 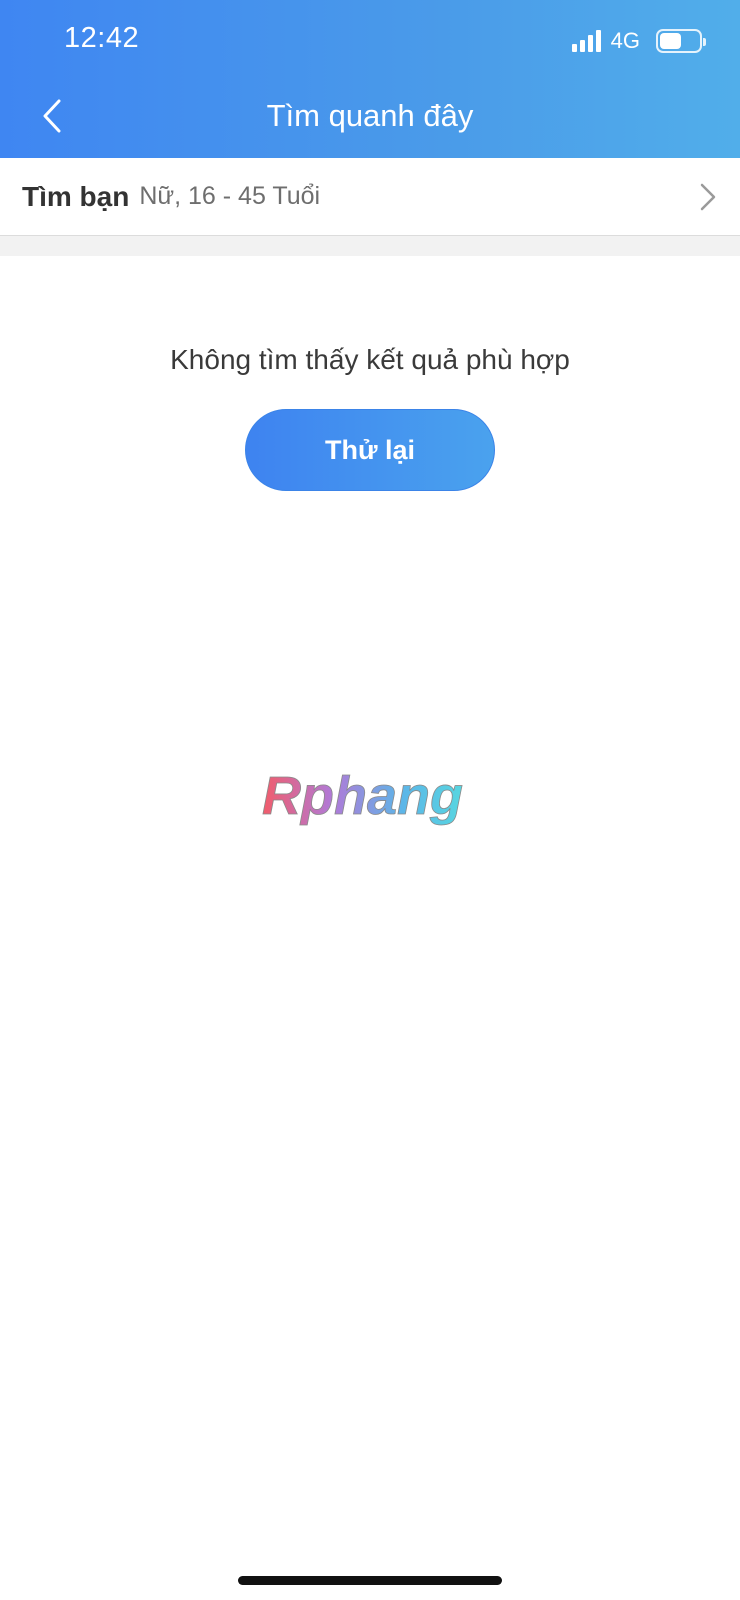 I want to click on home-indicator, so click(x=370, y=1580).